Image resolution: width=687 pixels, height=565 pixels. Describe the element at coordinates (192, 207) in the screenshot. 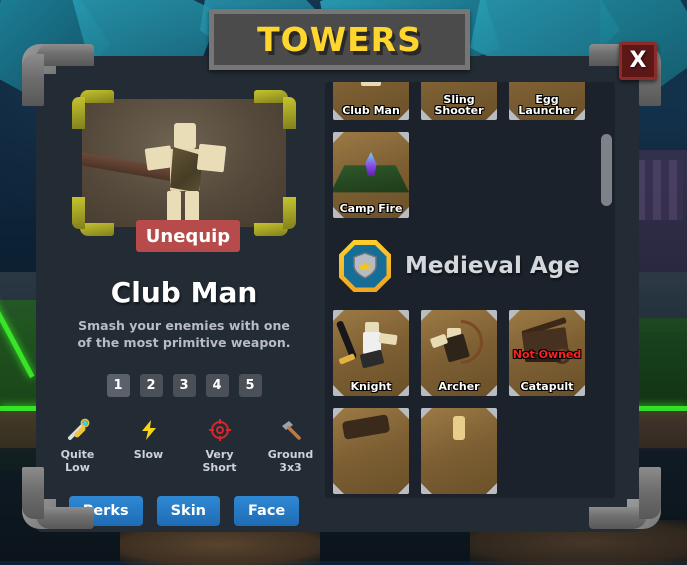

I see `preview-right-leg` at that location.